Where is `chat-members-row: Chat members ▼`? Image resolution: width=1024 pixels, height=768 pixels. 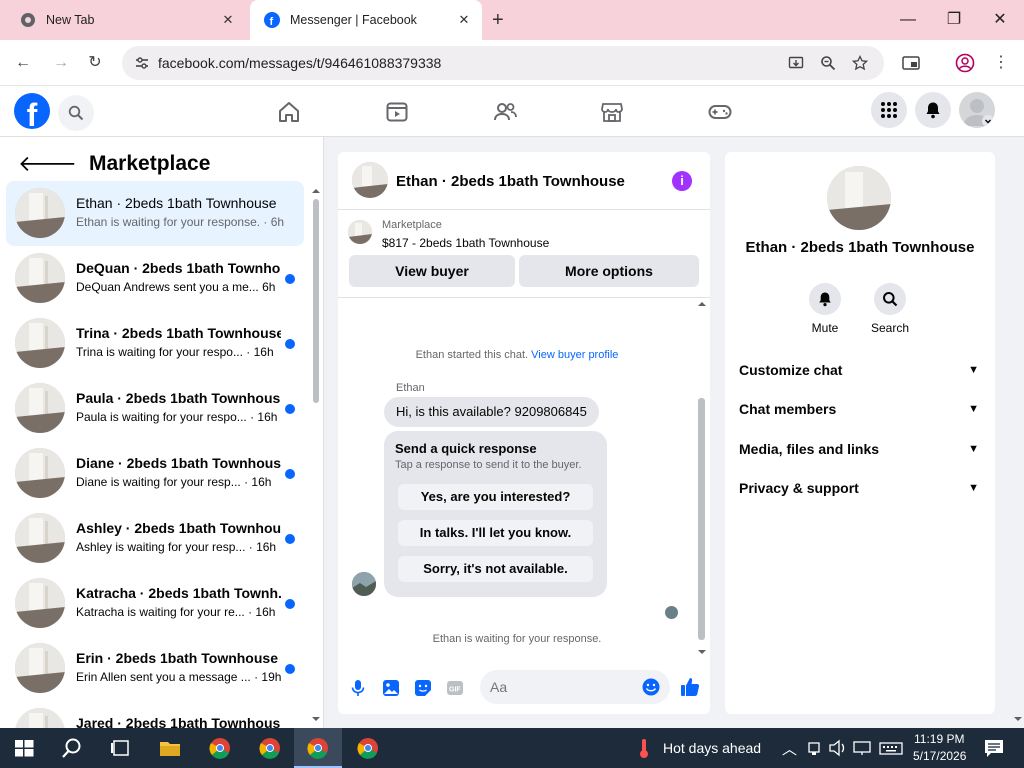 chat-members-row: Chat members ▼ is located at coordinates (859, 413).